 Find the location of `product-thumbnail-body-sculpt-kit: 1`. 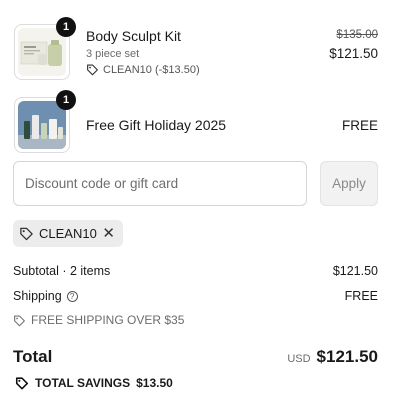

product-thumbnail-body-sculpt-kit: 1 is located at coordinates (45, 48).